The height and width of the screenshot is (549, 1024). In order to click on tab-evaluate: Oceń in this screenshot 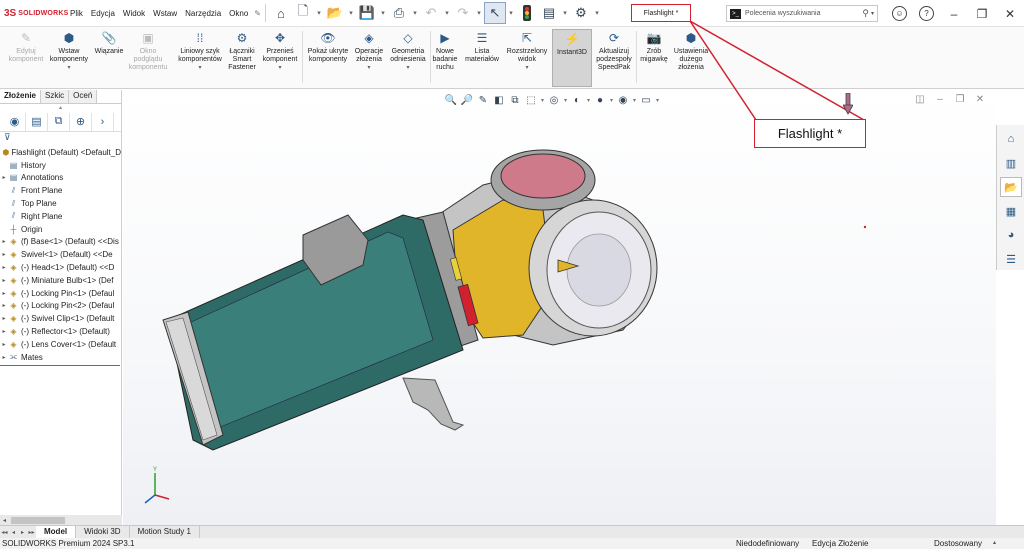, I will do `click(83, 96)`.